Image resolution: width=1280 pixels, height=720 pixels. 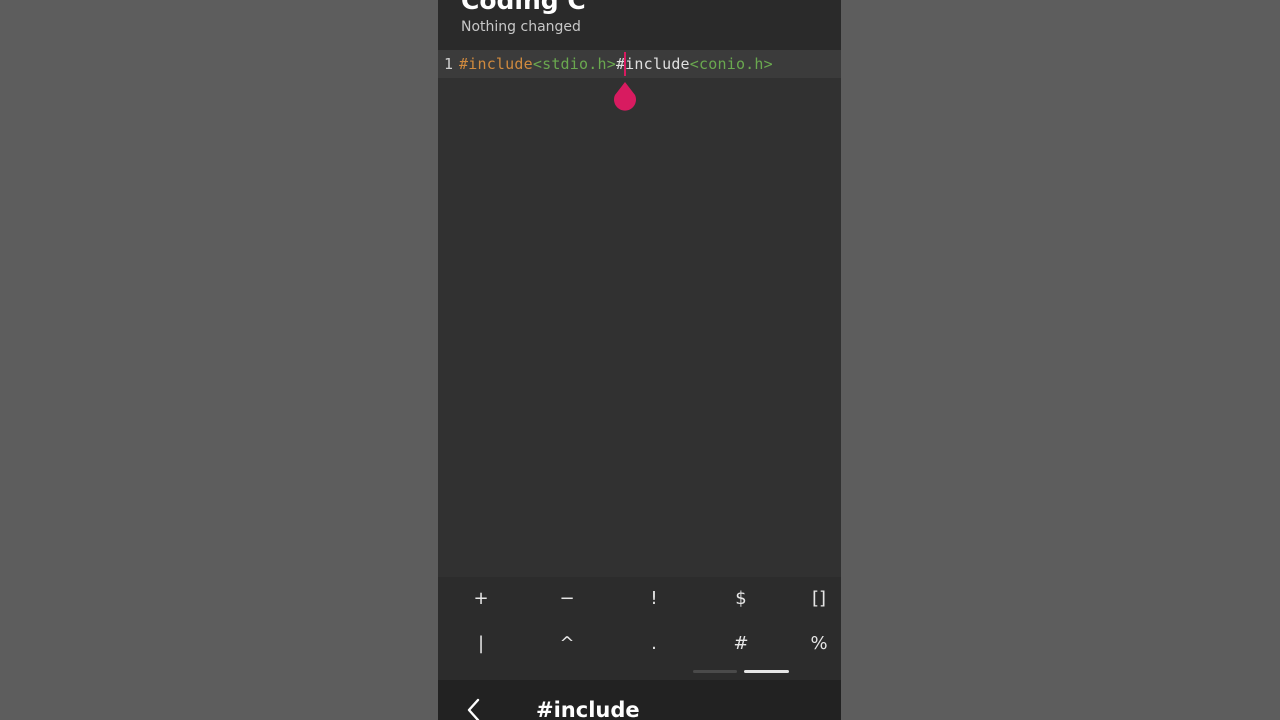 What do you see at coordinates (639, 672) in the screenshot?
I see `page-indicator` at bounding box center [639, 672].